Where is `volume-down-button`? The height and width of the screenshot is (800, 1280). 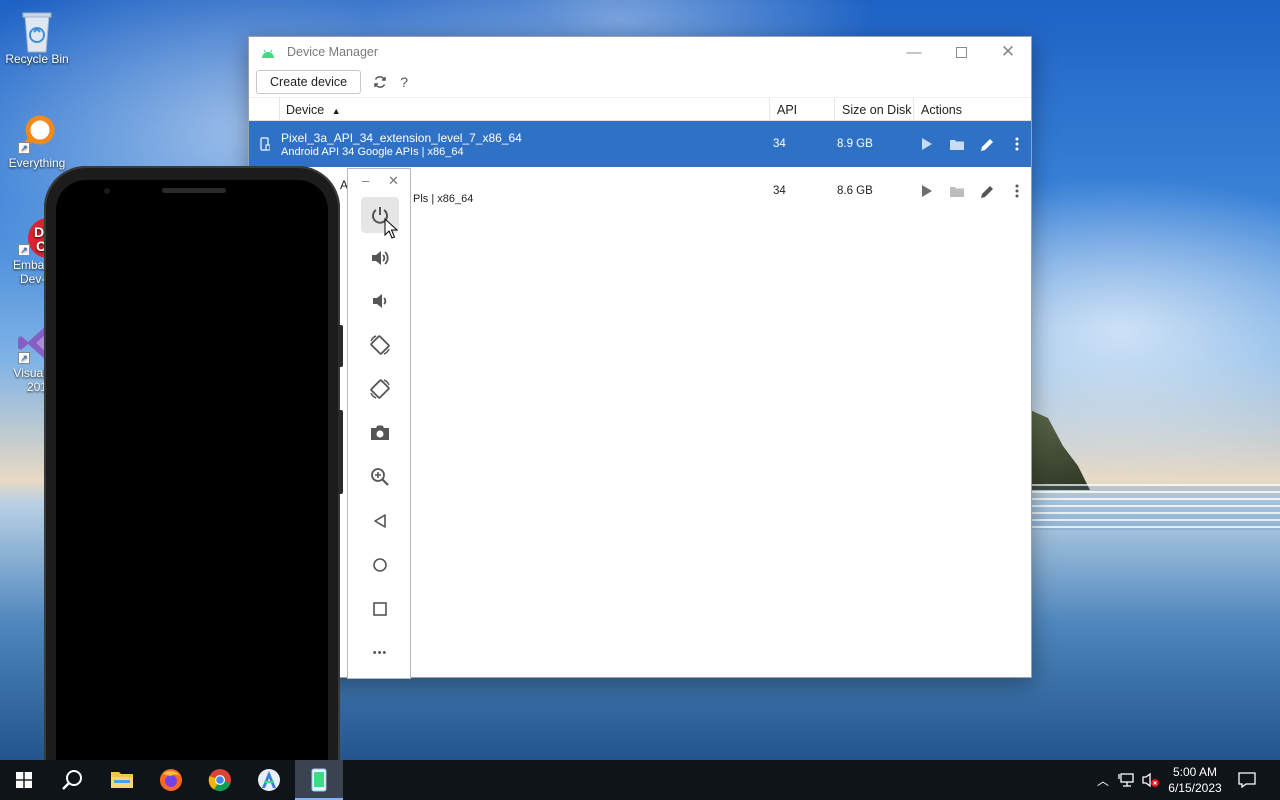 volume-down-button is located at coordinates (380, 301).